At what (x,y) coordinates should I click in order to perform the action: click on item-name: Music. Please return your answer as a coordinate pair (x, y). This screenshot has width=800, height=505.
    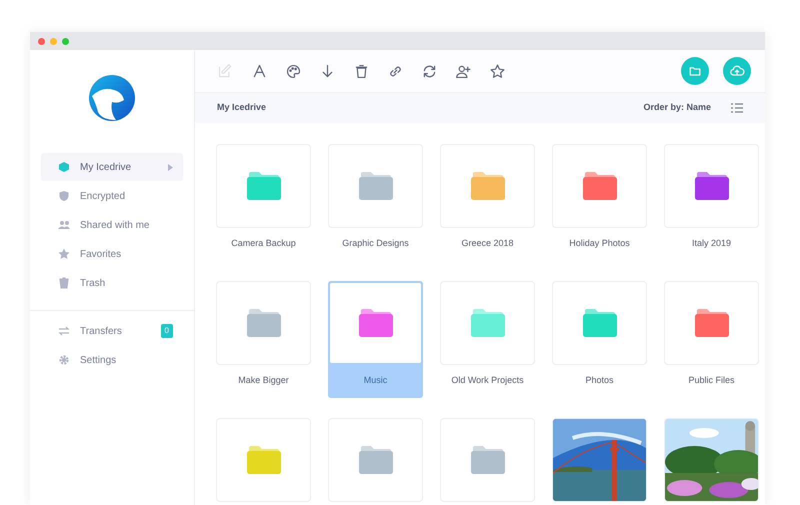
    Looking at the image, I should click on (376, 380).